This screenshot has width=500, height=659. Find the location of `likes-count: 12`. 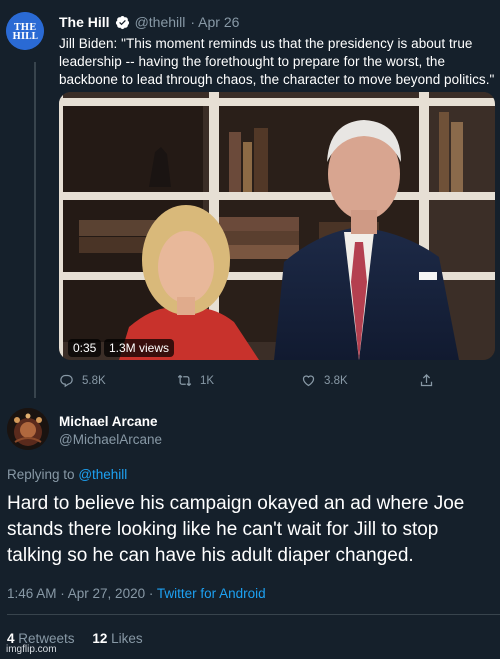

likes-count: 12 is located at coordinates (100, 638).